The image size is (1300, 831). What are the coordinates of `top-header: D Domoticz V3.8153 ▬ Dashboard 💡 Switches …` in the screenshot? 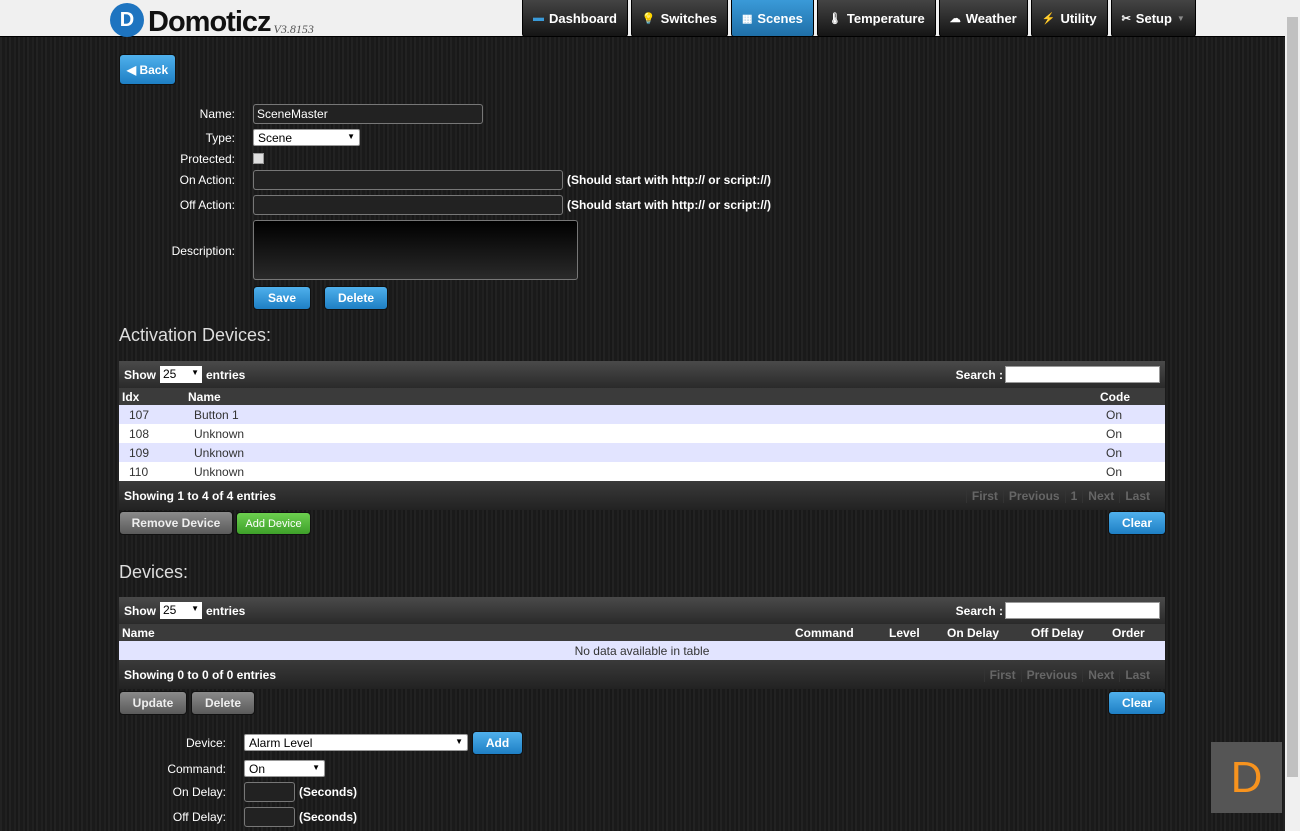 It's located at (642, 18).